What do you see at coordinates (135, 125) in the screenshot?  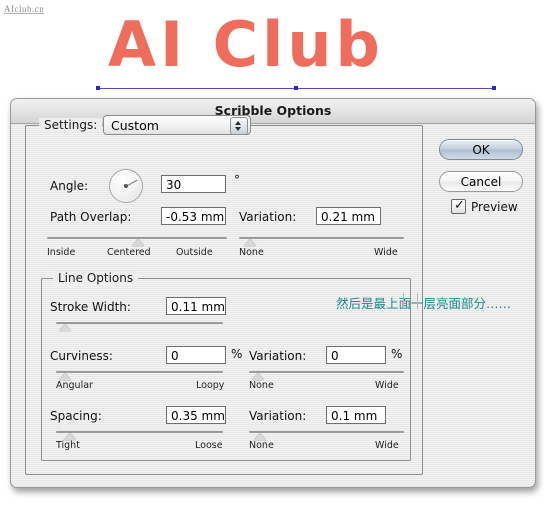 I see `settings-dropdown-value: Custom` at bounding box center [135, 125].